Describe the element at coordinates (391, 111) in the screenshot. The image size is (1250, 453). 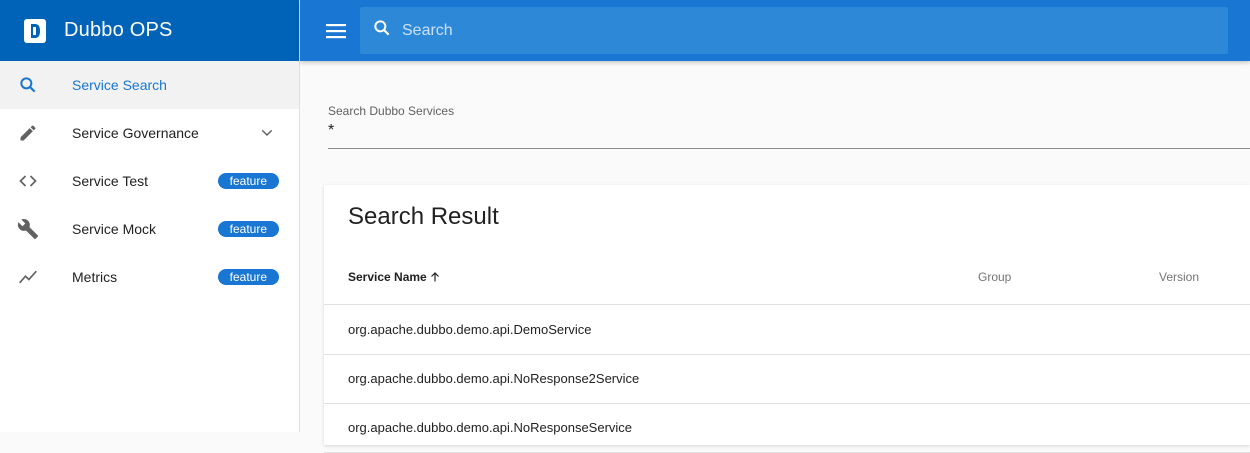
I see `service-search-label: Search Dubbo Services` at that location.